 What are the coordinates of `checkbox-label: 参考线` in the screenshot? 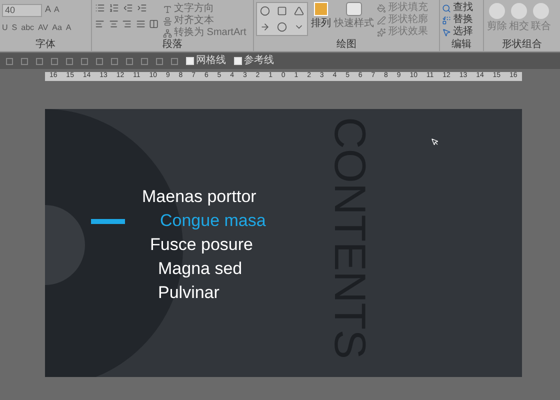 It's located at (259, 61).